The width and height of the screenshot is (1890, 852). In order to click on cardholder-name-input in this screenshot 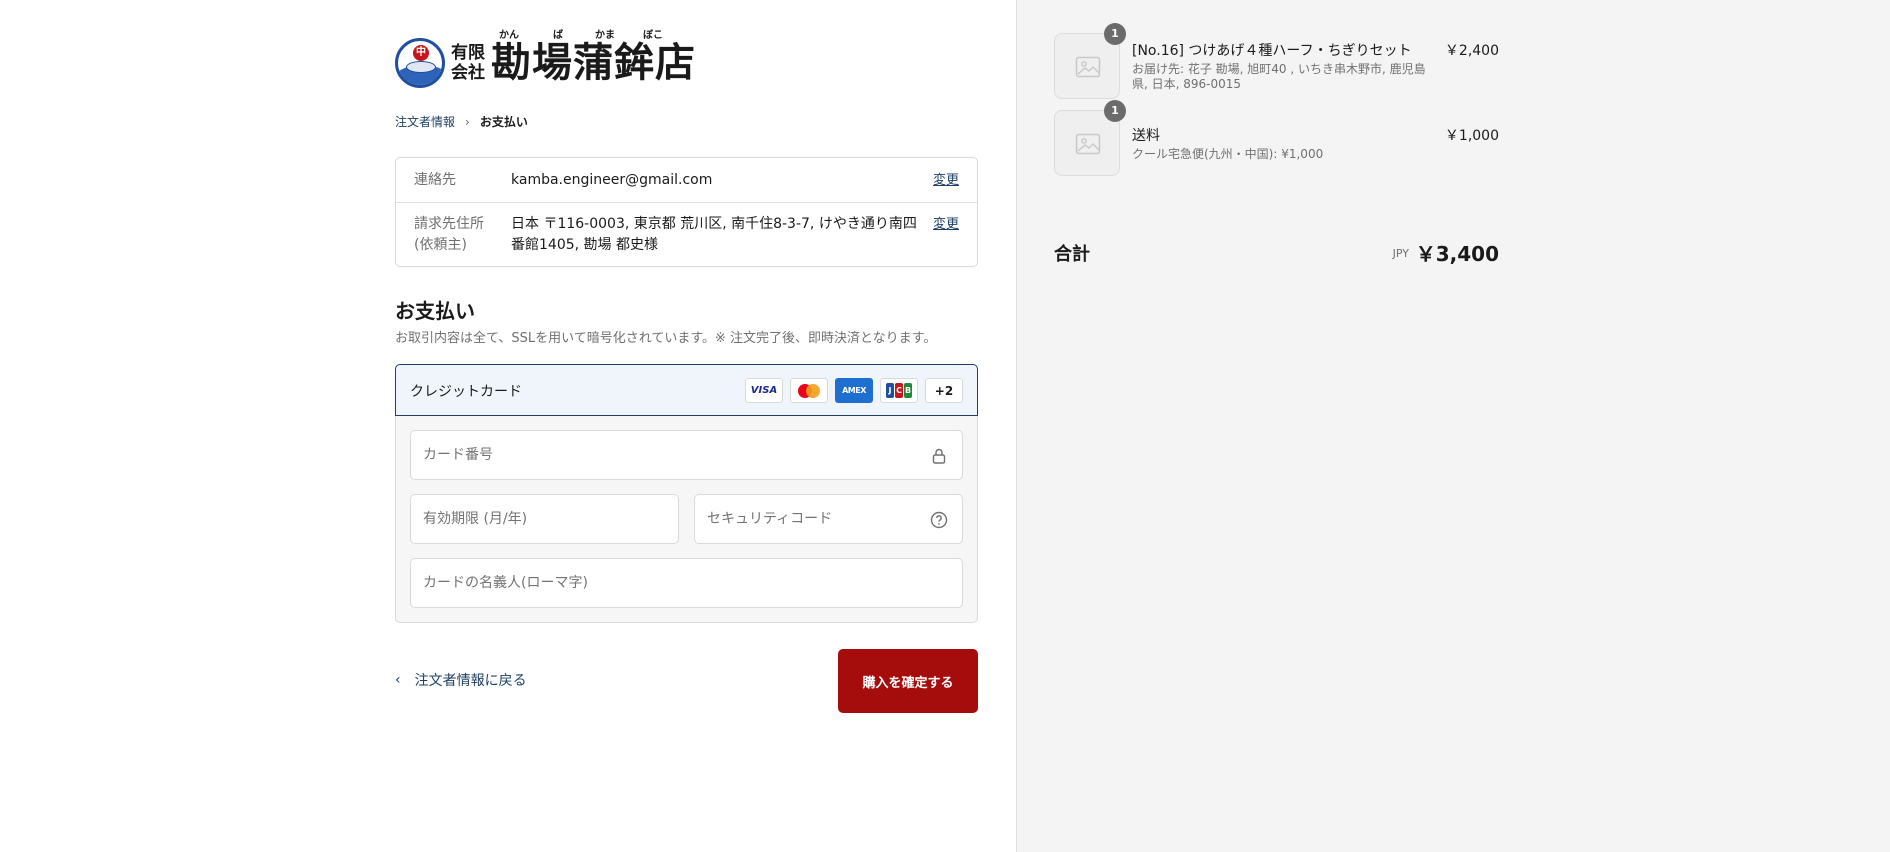, I will do `click(686, 583)`.